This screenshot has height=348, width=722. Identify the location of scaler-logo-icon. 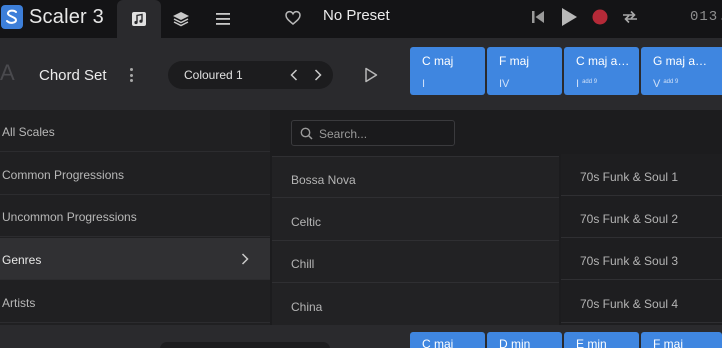
(12, 17).